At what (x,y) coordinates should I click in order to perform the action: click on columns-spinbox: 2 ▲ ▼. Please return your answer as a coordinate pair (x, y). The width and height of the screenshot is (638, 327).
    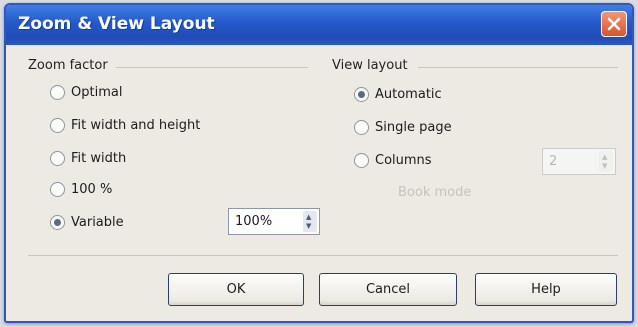
    Looking at the image, I should click on (579, 161).